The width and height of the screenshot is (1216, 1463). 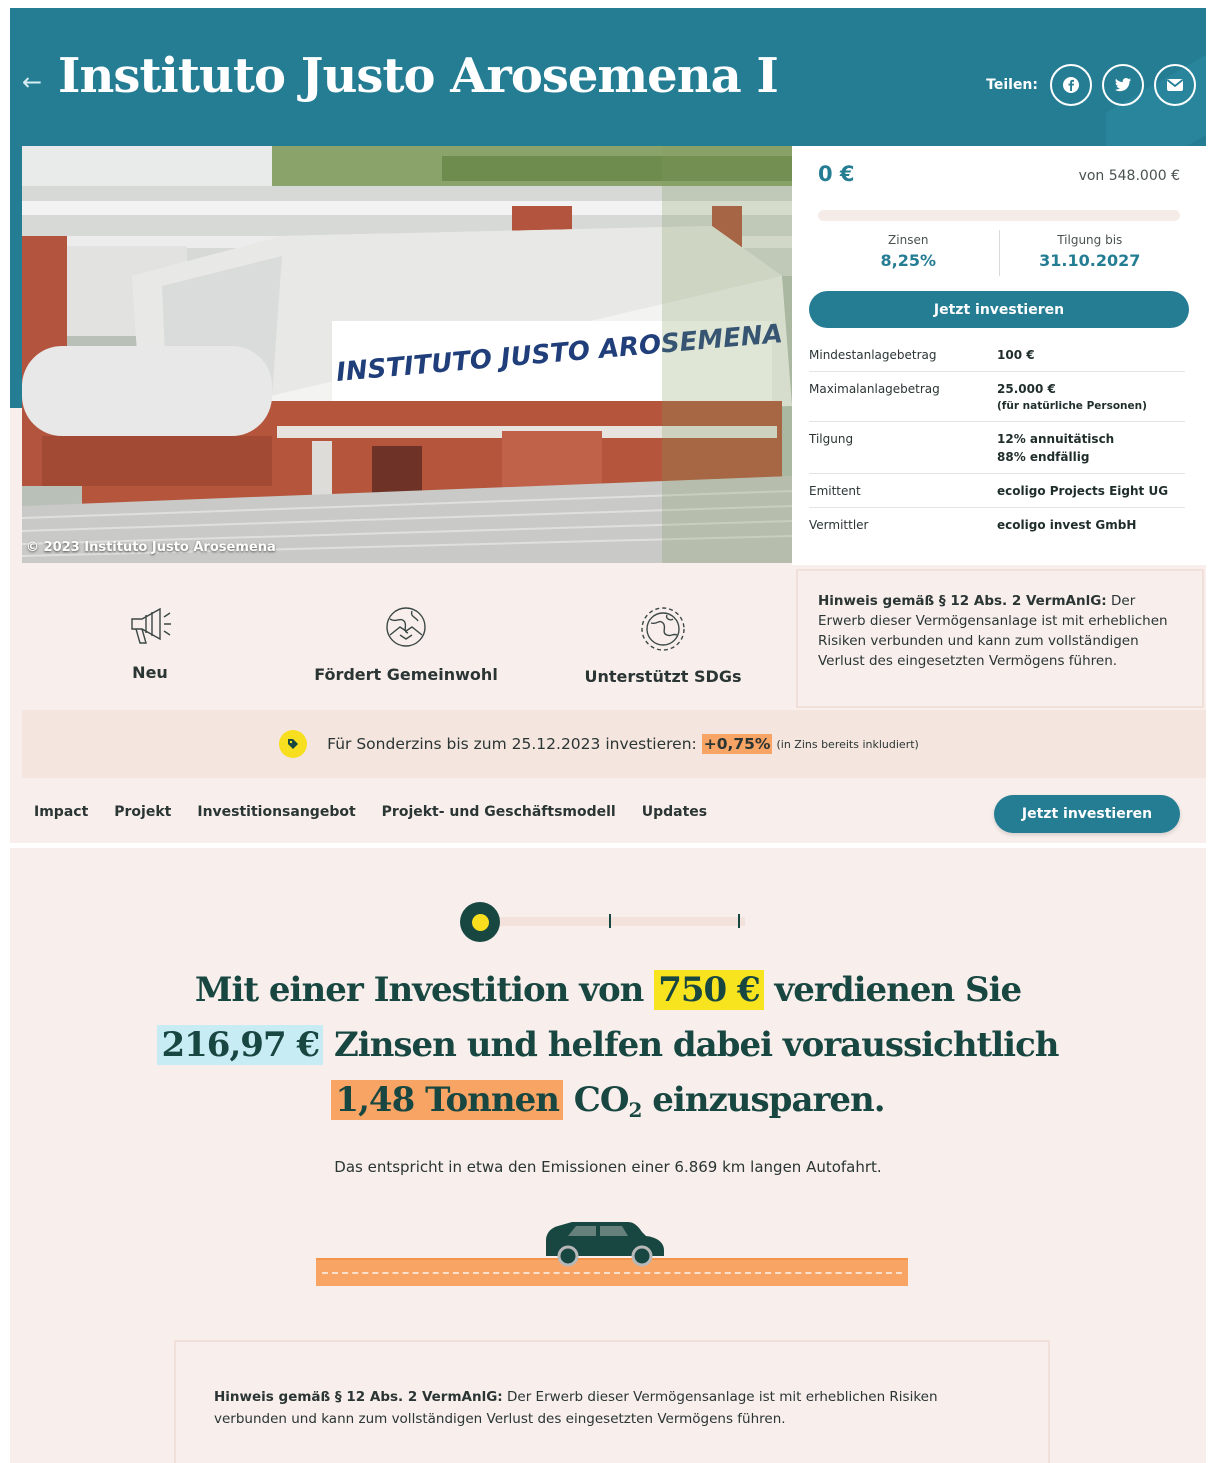 I want to click on fact-row: Tilgung 12% annuitätisch 88% endfällig, so click(x=997, y=448).